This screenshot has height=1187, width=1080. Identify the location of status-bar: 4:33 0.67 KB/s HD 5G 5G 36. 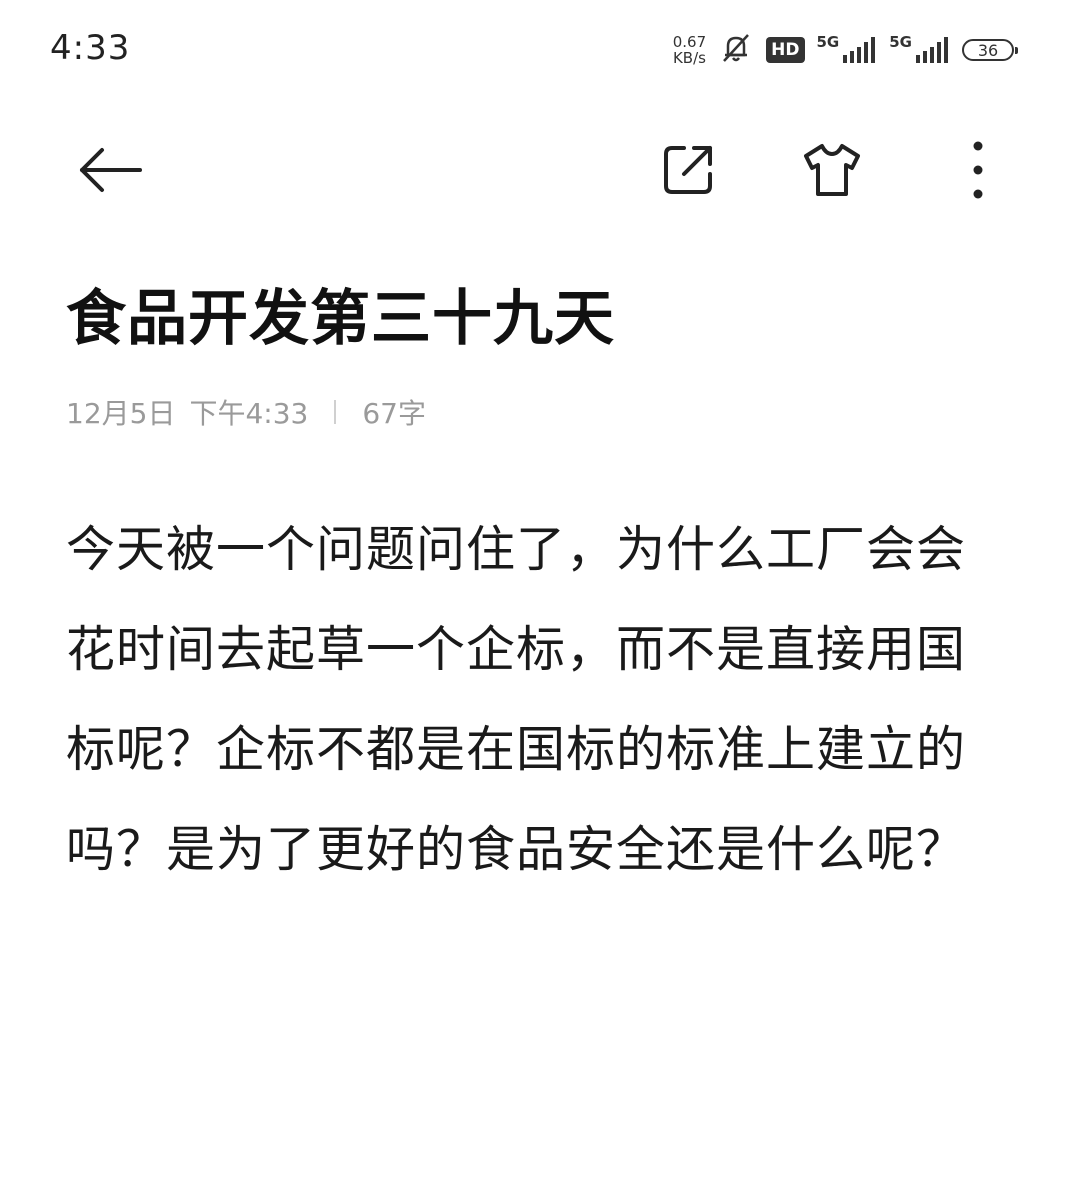
(540, 50).